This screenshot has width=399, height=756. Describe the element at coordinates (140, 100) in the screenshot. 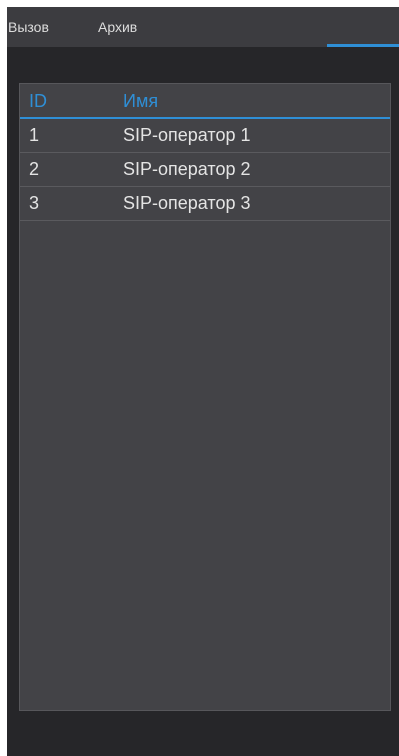

I see `column-header-name: Имя` at that location.